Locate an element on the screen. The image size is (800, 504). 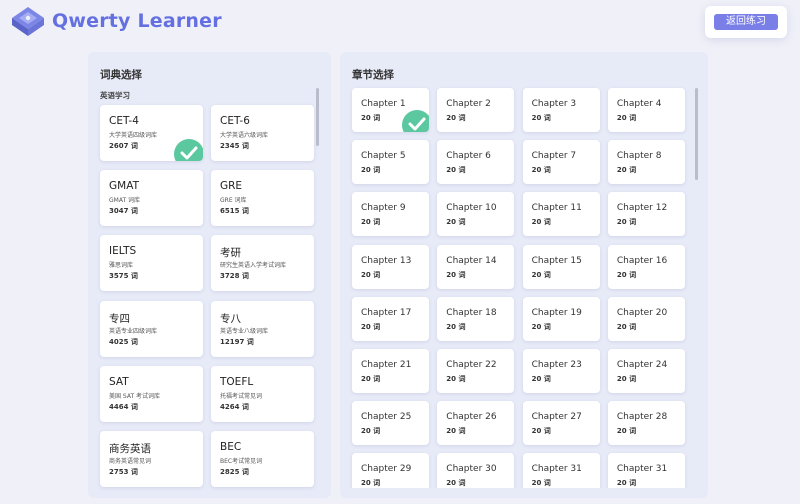
chapter-card: Chapter 17 20 词 is located at coordinates (390, 318).